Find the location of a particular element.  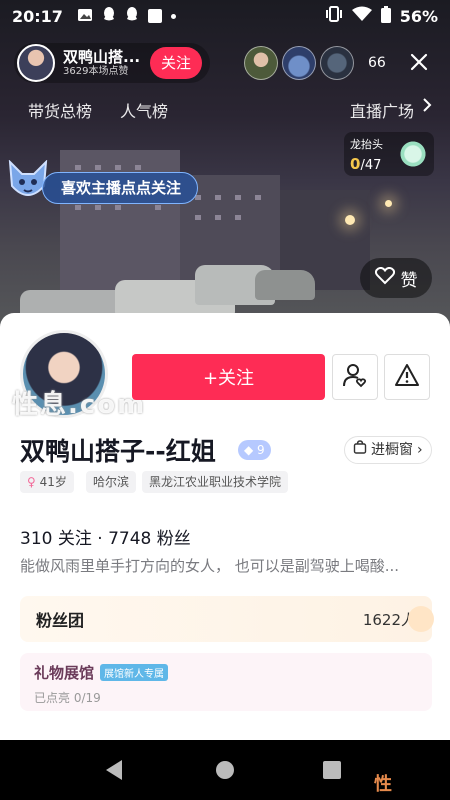

report-button is located at coordinates (407, 377).